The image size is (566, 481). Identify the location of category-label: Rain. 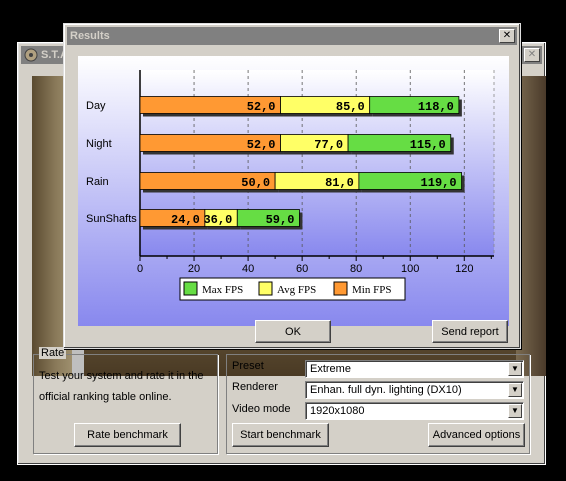
(97, 182).